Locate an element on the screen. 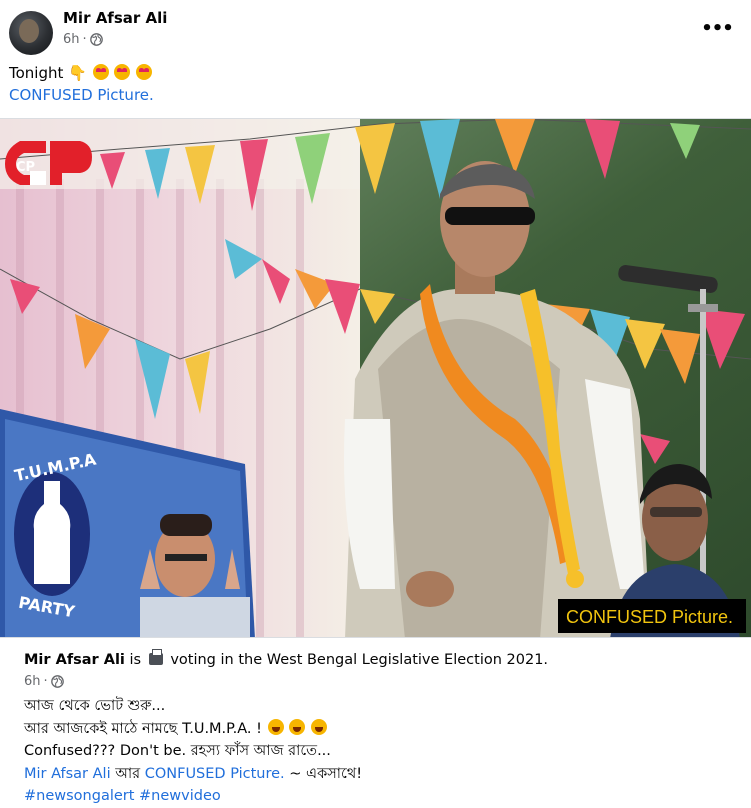 The height and width of the screenshot is (808, 751). ballot-box-icon is located at coordinates (155, 657).